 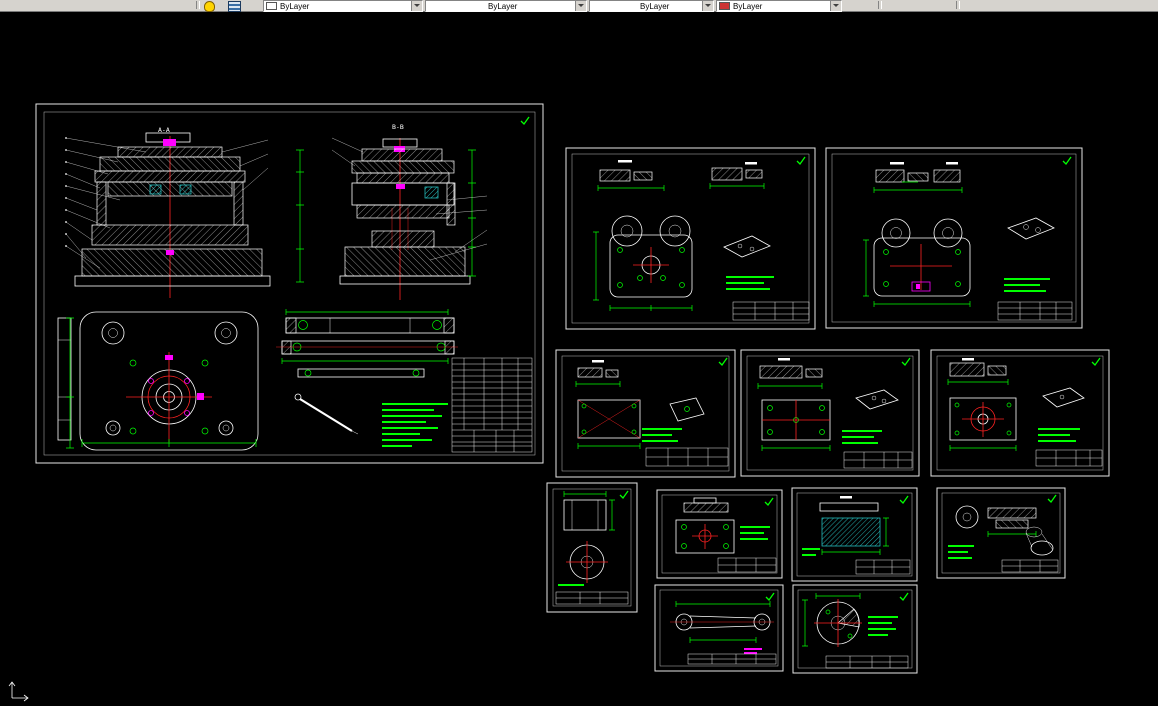 I want to click on lineweight-combo-value: ByLayer, so click(x=748, y=6).